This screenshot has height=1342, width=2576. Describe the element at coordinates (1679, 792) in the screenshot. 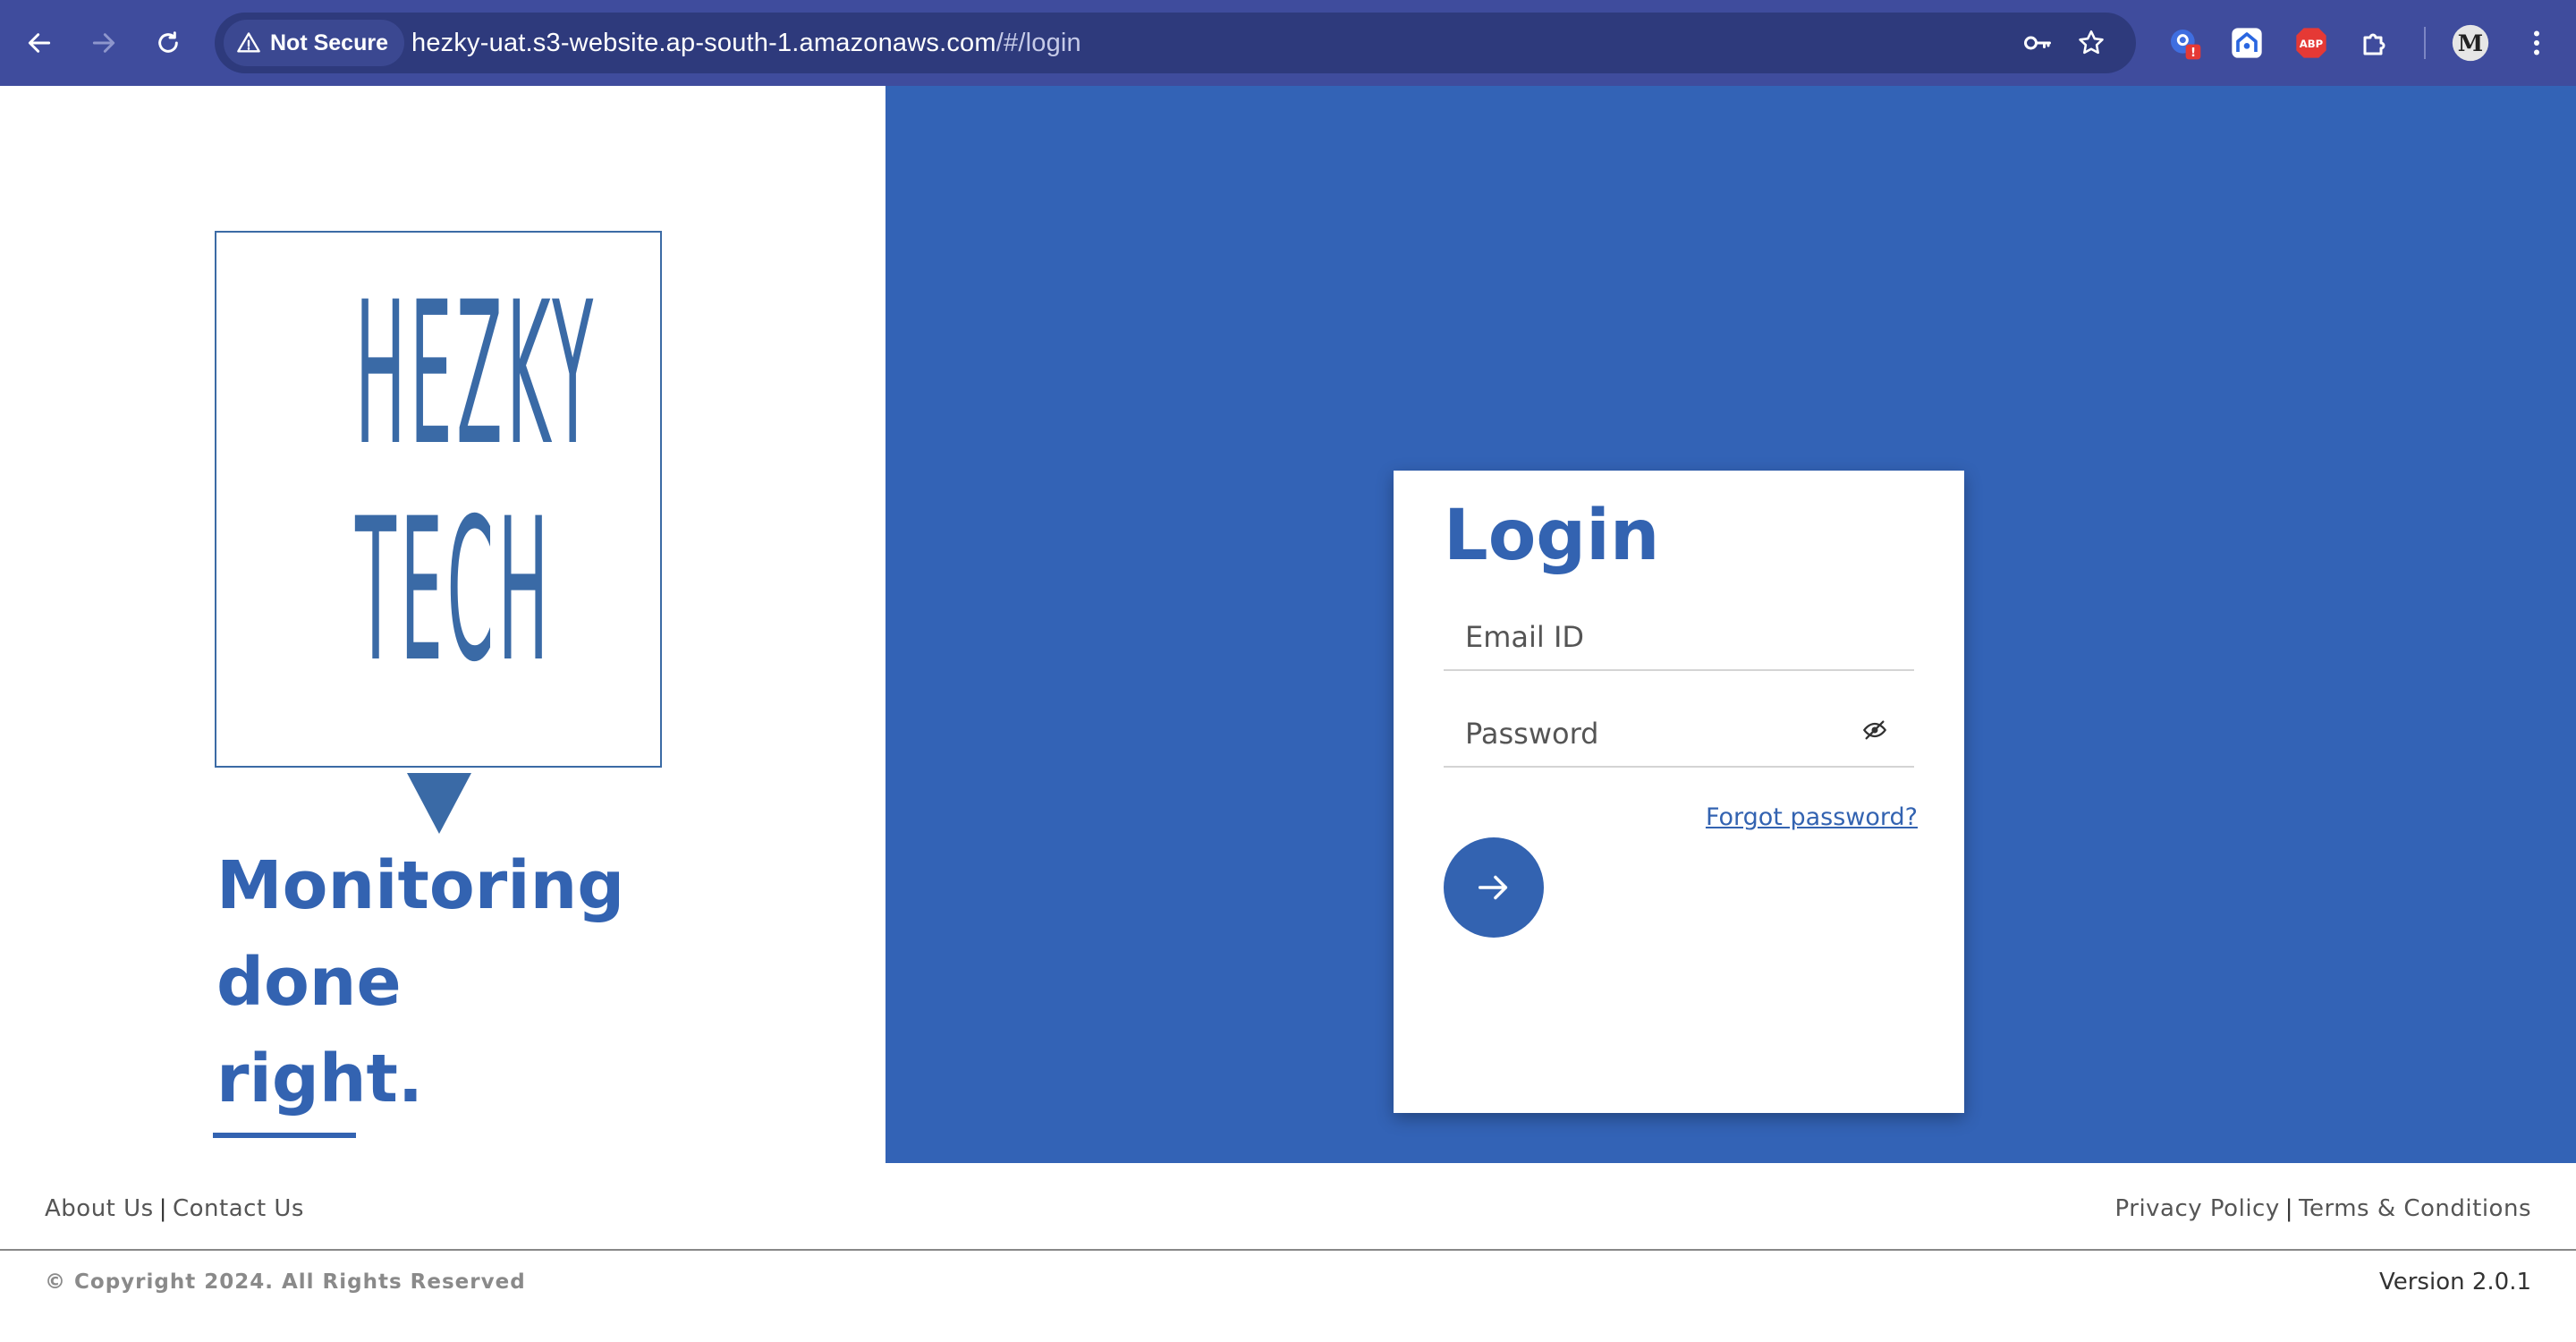

I see `login-card: Login Forgot password?` at that location.